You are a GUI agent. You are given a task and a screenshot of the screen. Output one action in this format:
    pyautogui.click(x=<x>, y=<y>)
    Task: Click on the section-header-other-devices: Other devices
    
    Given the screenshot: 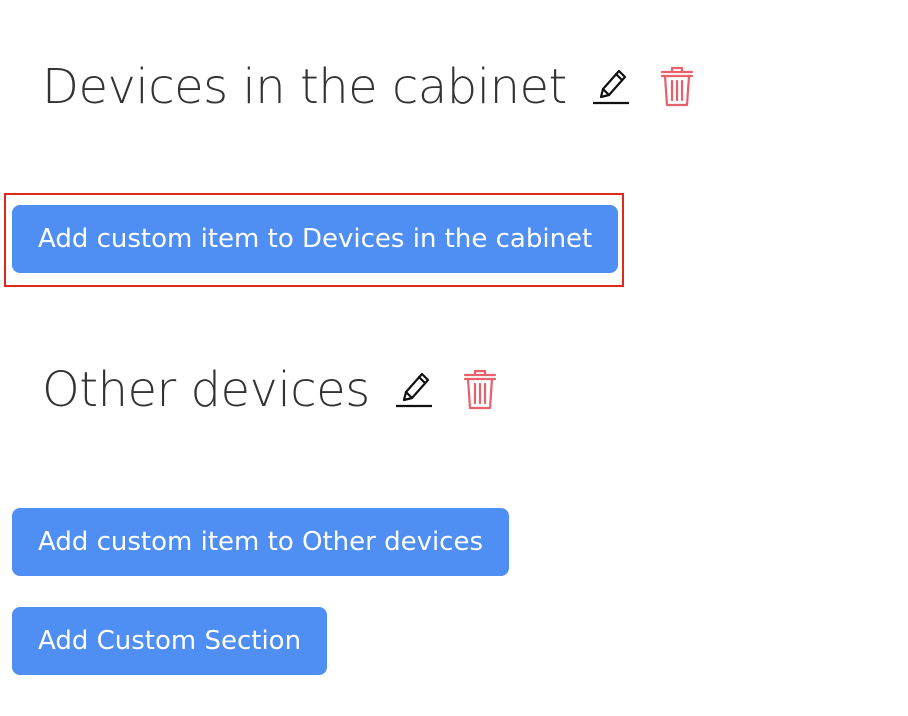 What is the action you would take?
    pyautogui.click(x=270, y=390)
    